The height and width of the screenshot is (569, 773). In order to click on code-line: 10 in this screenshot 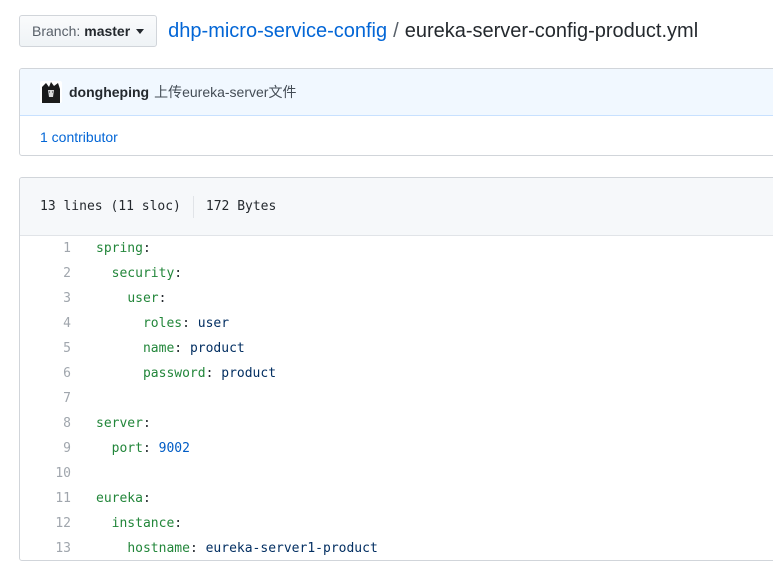, I will do `click(396, 473)`.